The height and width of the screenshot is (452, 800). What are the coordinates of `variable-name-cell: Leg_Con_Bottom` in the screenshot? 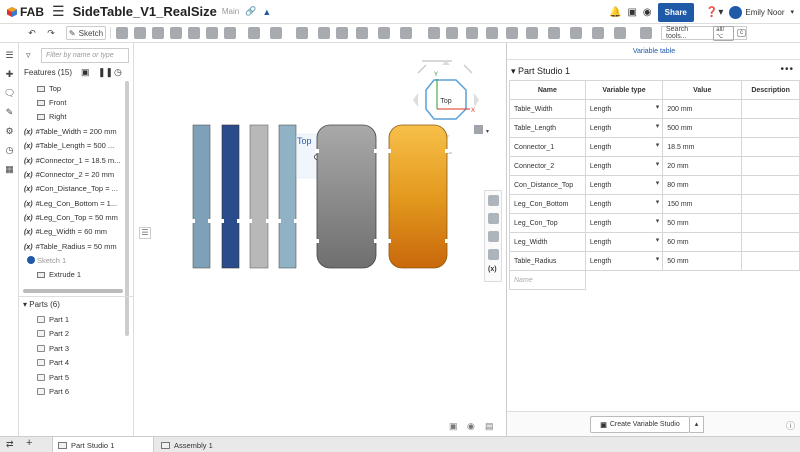 It's located at (547, 204).